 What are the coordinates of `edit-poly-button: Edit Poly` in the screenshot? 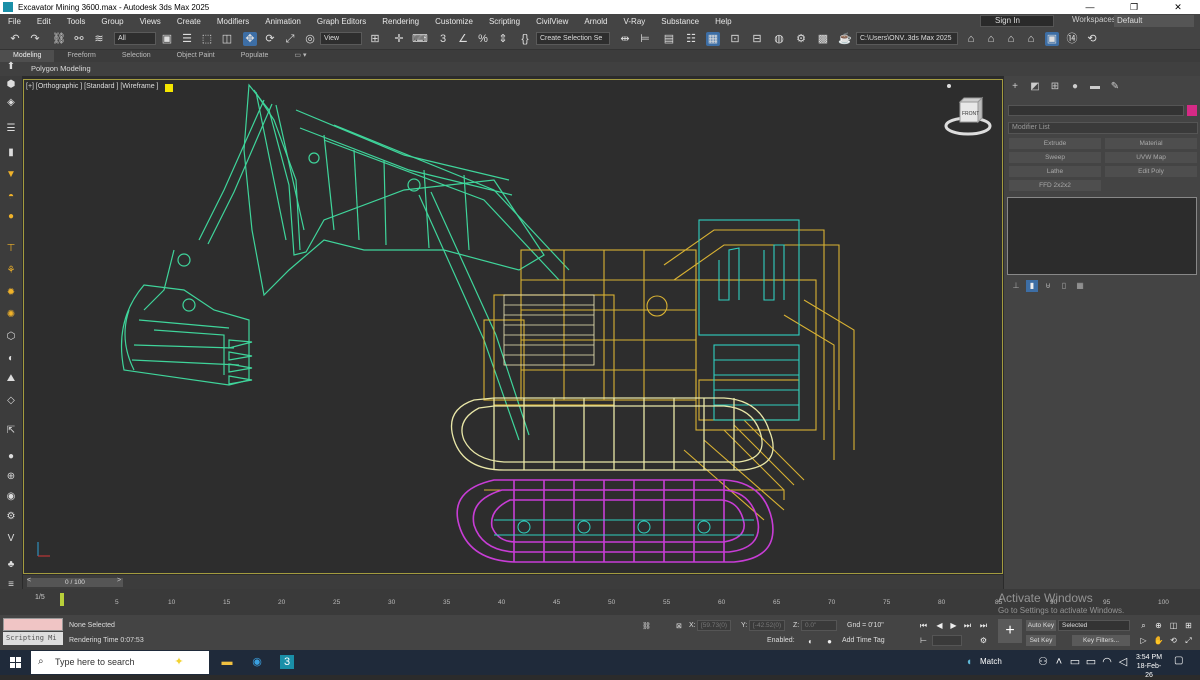 It's located at (1151, 171).